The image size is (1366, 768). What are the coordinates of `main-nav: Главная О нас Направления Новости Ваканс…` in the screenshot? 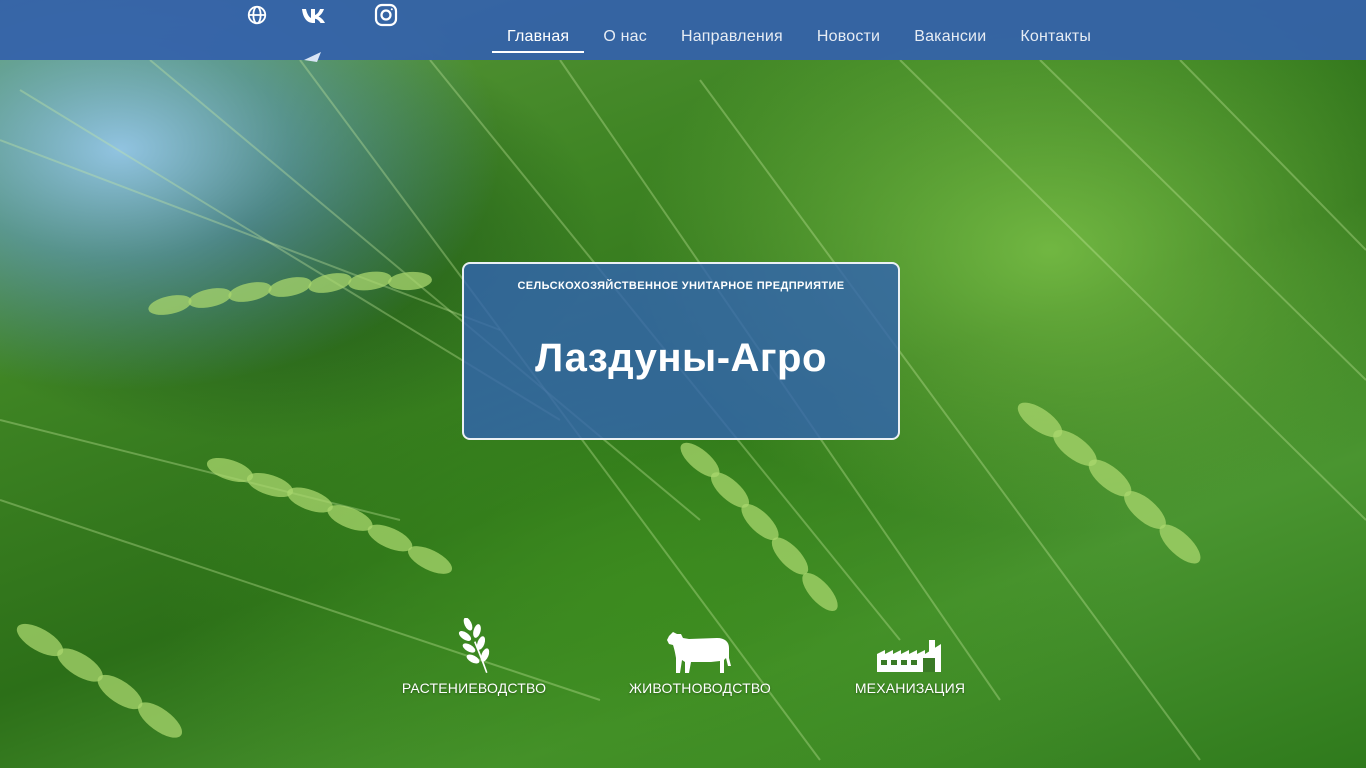 It's located at (799, 30).